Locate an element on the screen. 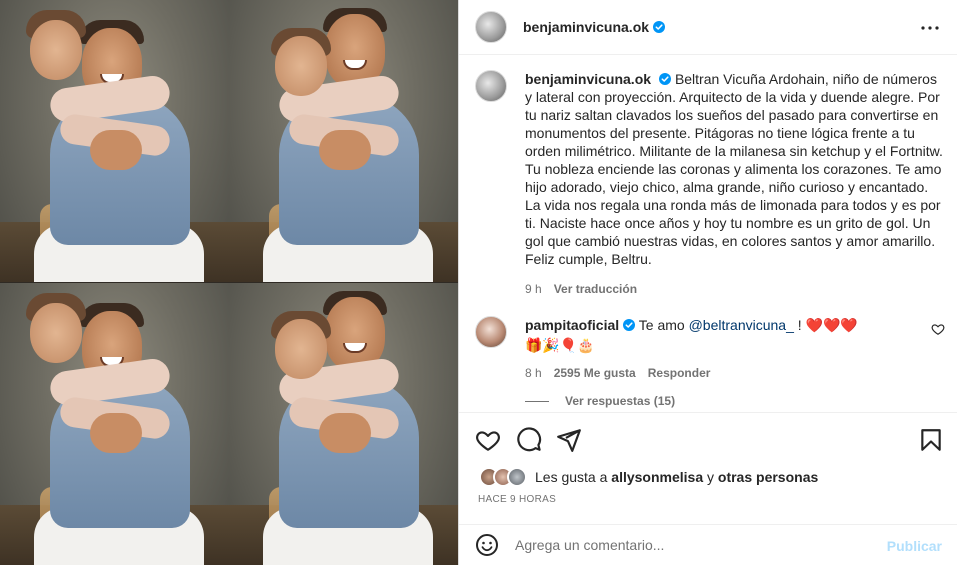  publish-button: Publicar is located at coordinates (914, 546).